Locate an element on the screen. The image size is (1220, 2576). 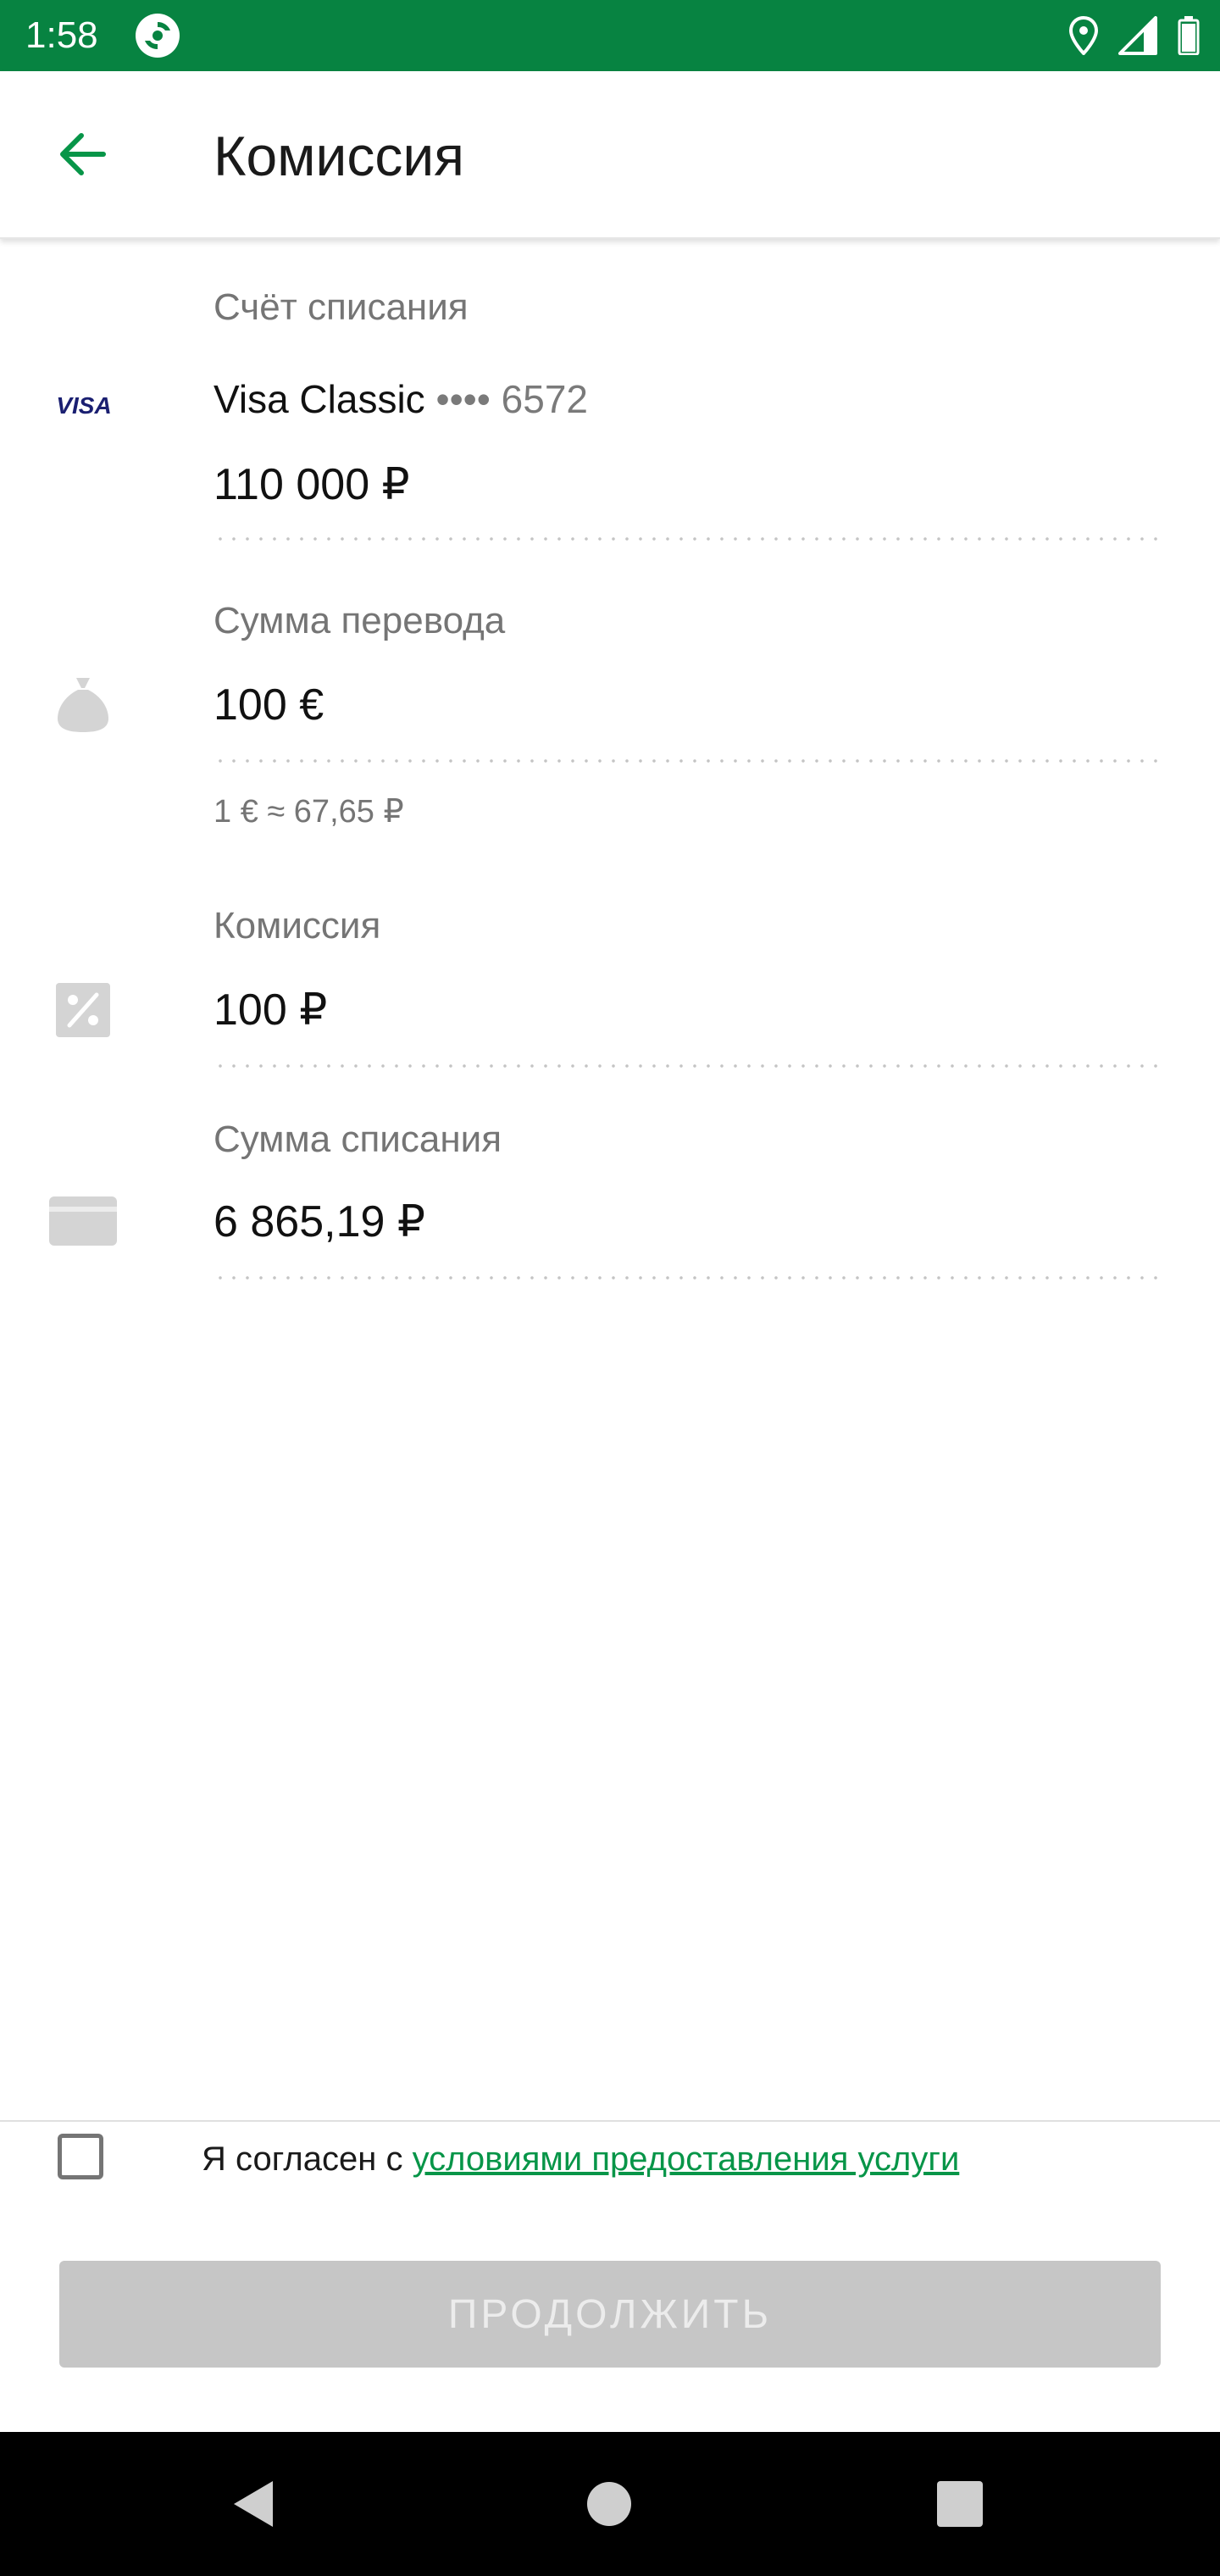
debit-amount-value: 6 865,19 ₽ is located at coordinates (319, 1221).